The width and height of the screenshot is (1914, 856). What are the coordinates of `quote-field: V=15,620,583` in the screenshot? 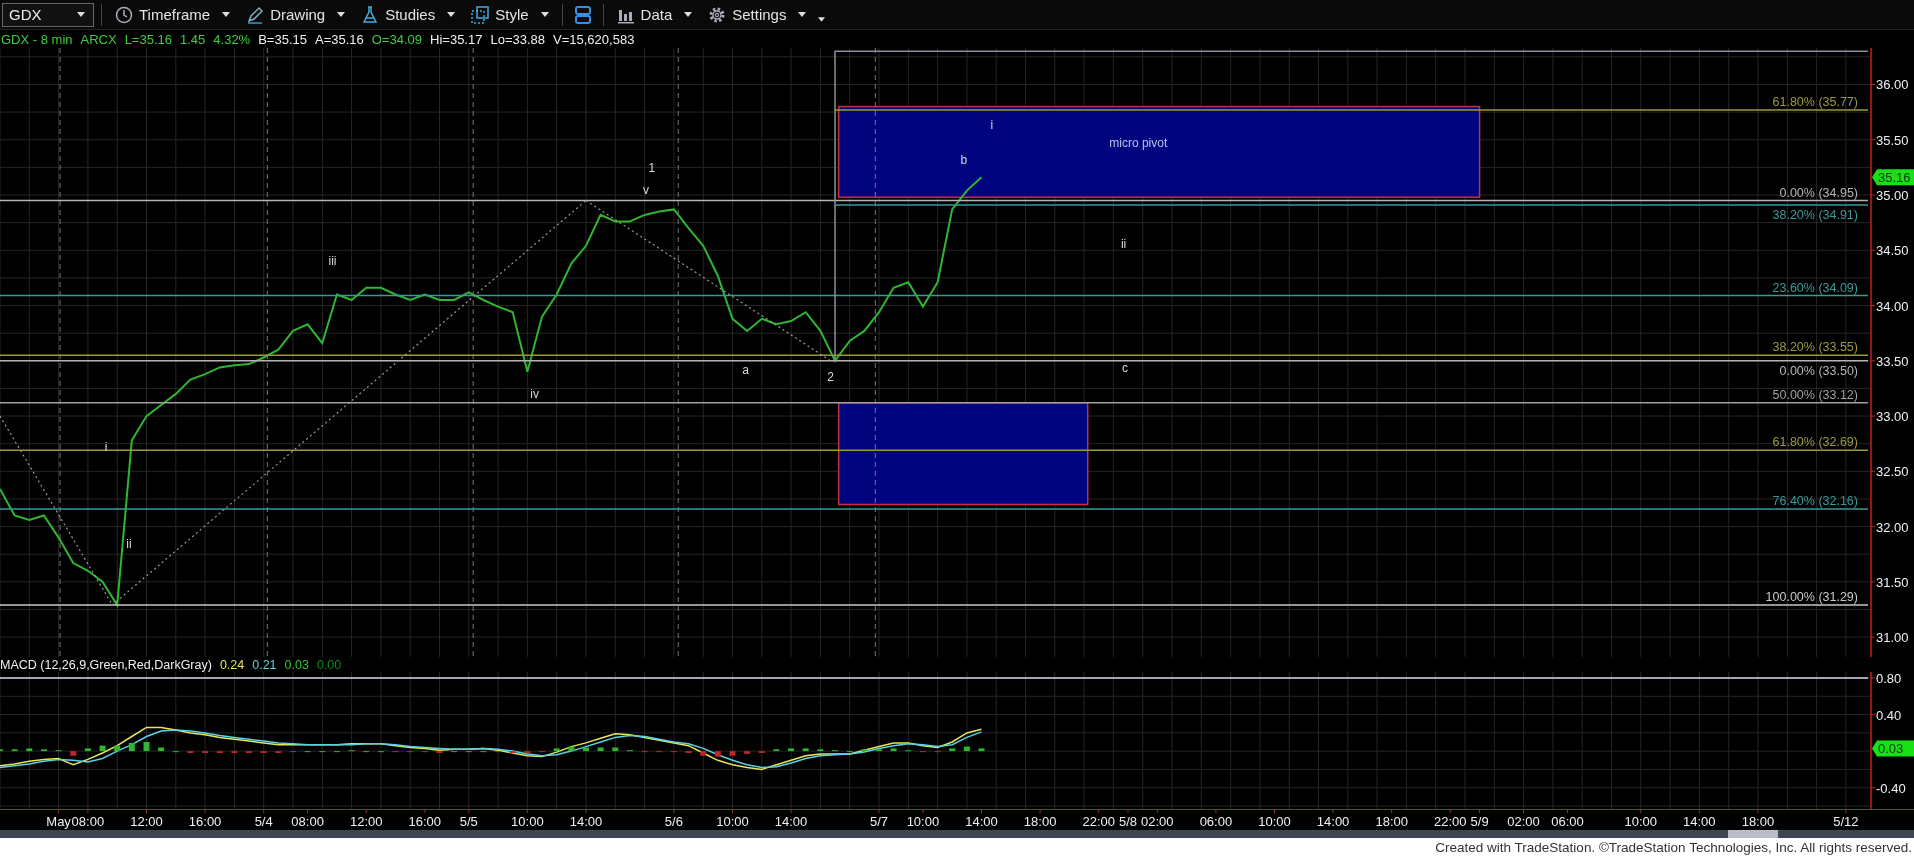 It's located at (594, 39).